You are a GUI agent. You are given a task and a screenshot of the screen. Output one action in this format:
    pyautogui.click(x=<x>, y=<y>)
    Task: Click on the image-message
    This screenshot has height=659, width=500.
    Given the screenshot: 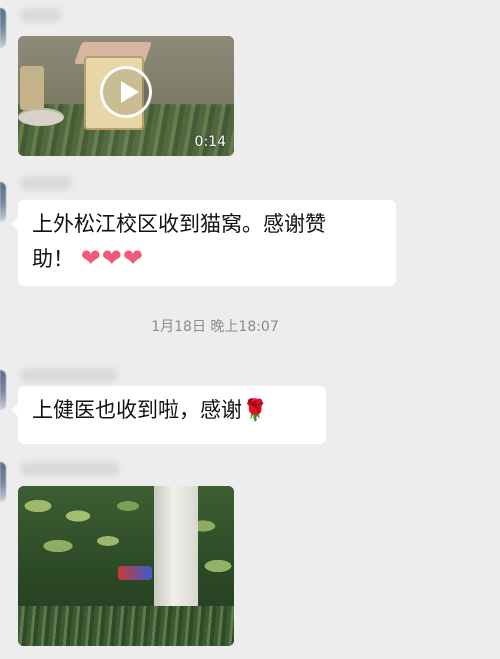 What is the action you would take?
    pyautogui.click(x=126, y=566)
    